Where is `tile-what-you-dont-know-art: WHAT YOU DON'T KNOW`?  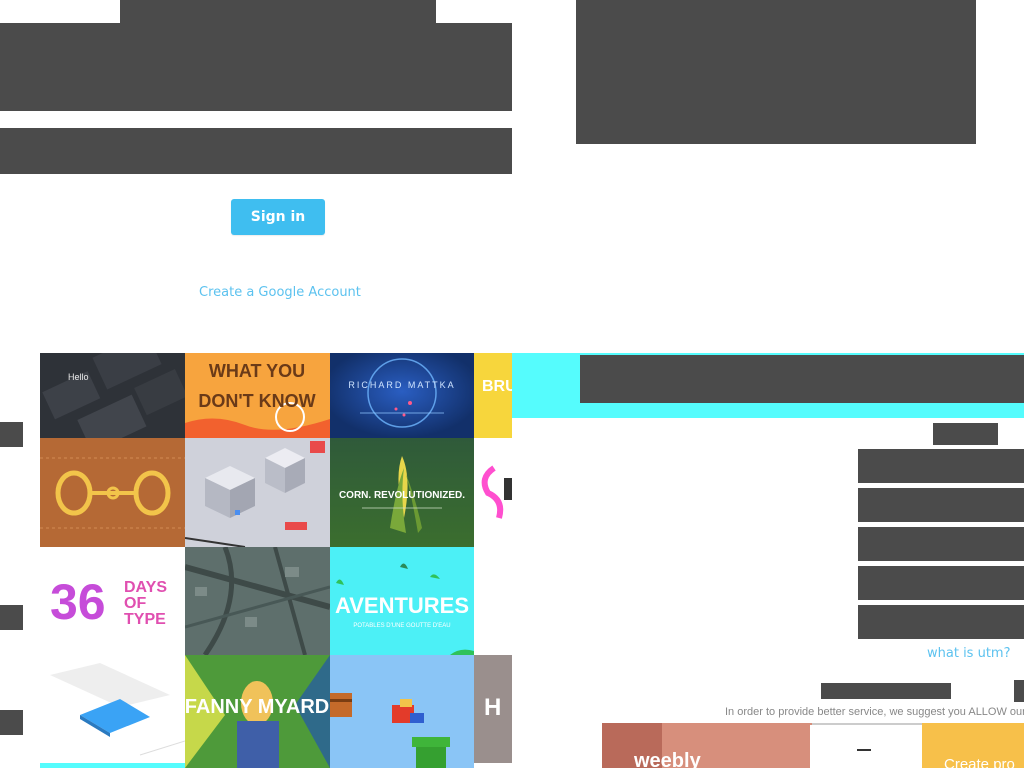
tile-what-you-dont-know-art: WHAT YOU DON'T KNOW is located at coordinates (257, 395).